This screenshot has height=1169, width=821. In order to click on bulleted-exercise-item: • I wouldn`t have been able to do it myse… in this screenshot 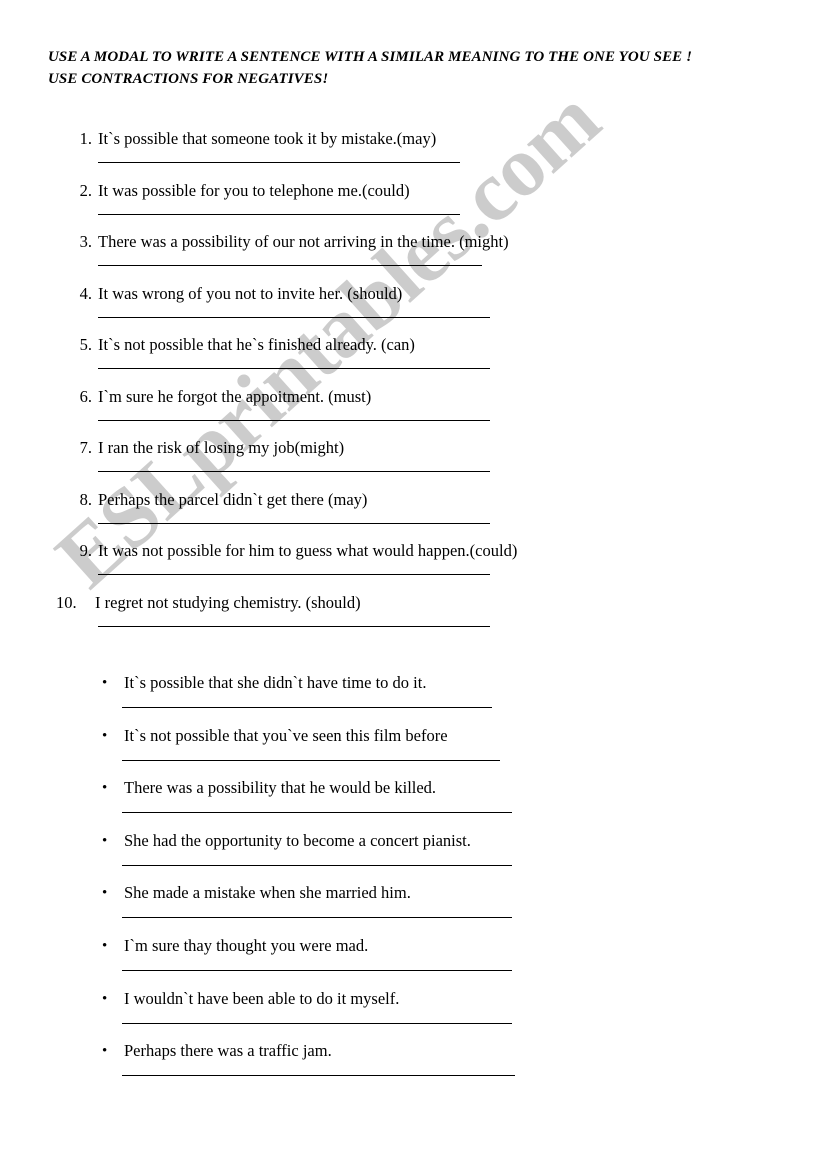, I will do `click(410, 1014)`.